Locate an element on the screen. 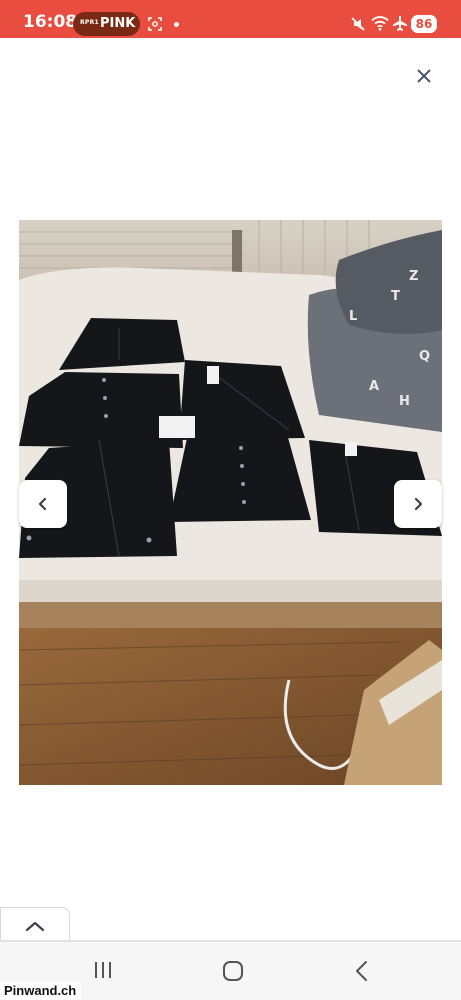  svg-text: Z is located at coordinates (413, 276).